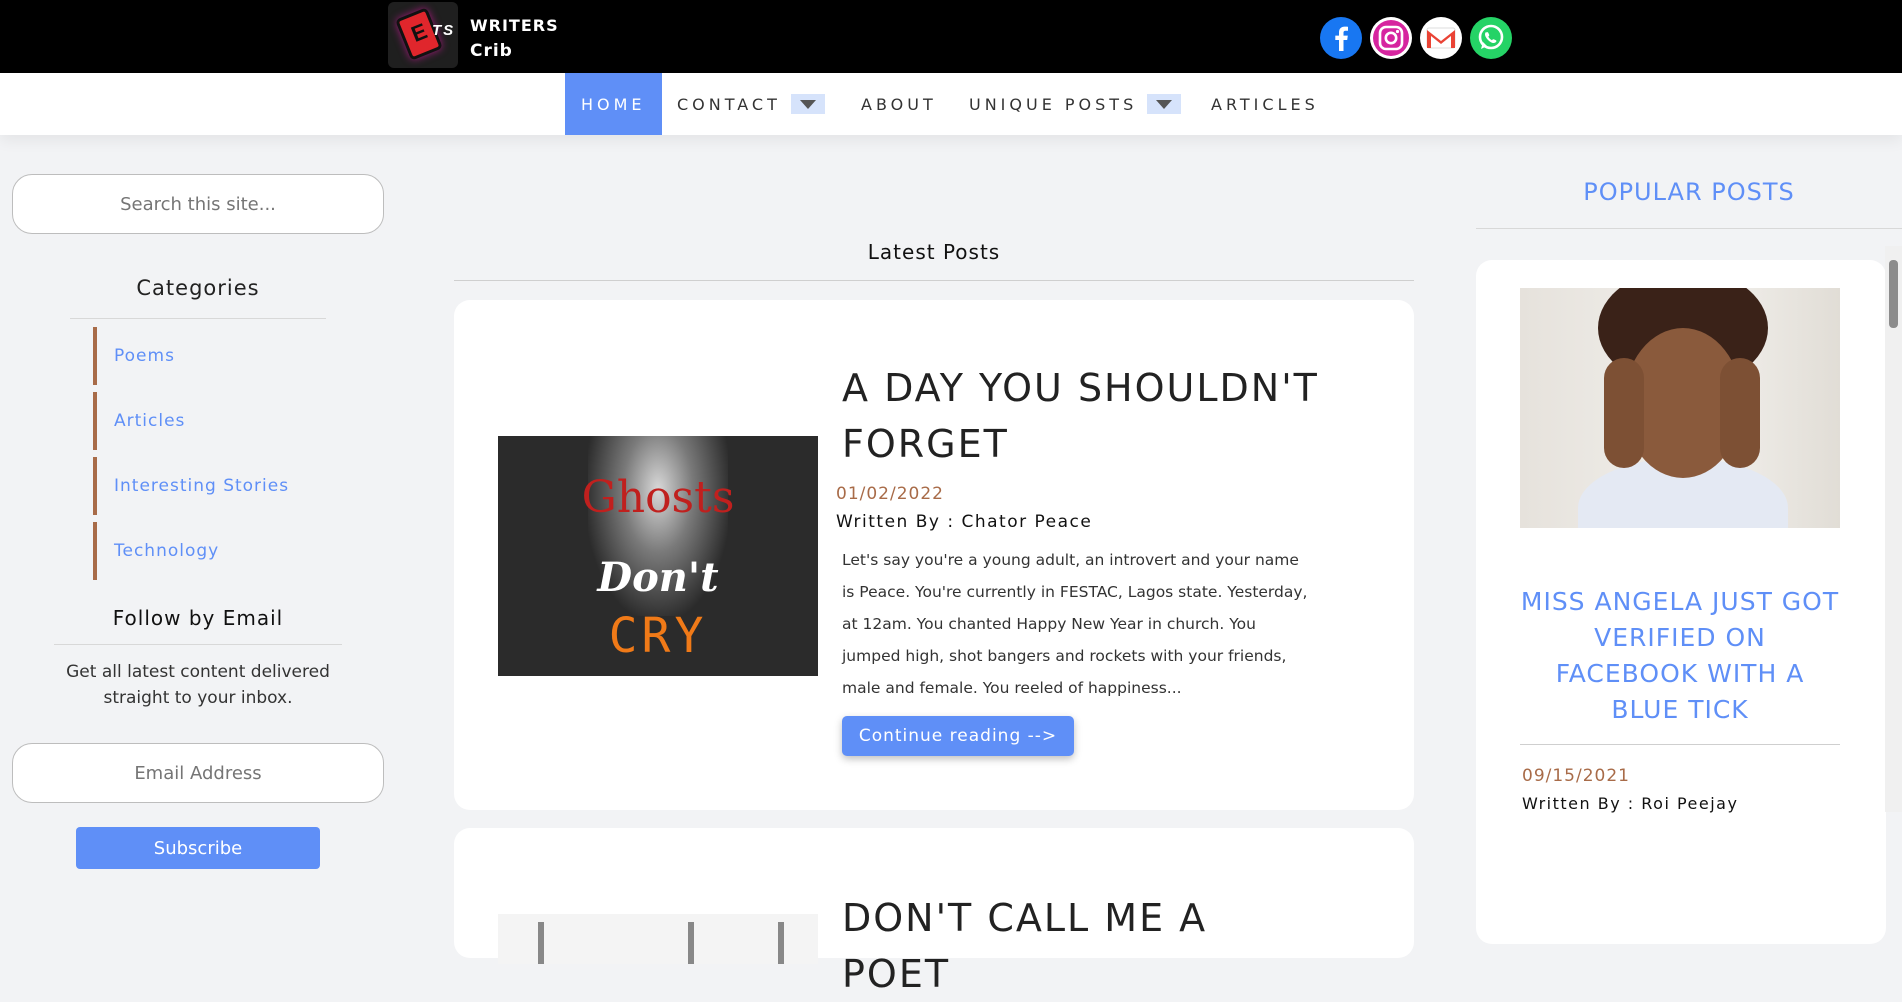  What do you see at coordinates (958, 736) in the screenshot?
I see `continue-reading-button: Continue reading -->` at bounding box center [958, 736].